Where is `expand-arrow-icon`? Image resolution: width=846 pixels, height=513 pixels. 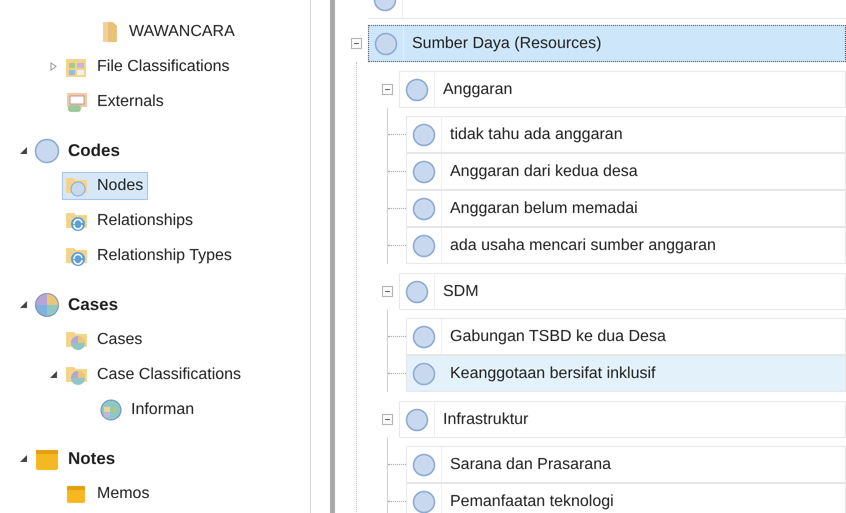
expand-arrow-icon is located at coordinates (53, 66).